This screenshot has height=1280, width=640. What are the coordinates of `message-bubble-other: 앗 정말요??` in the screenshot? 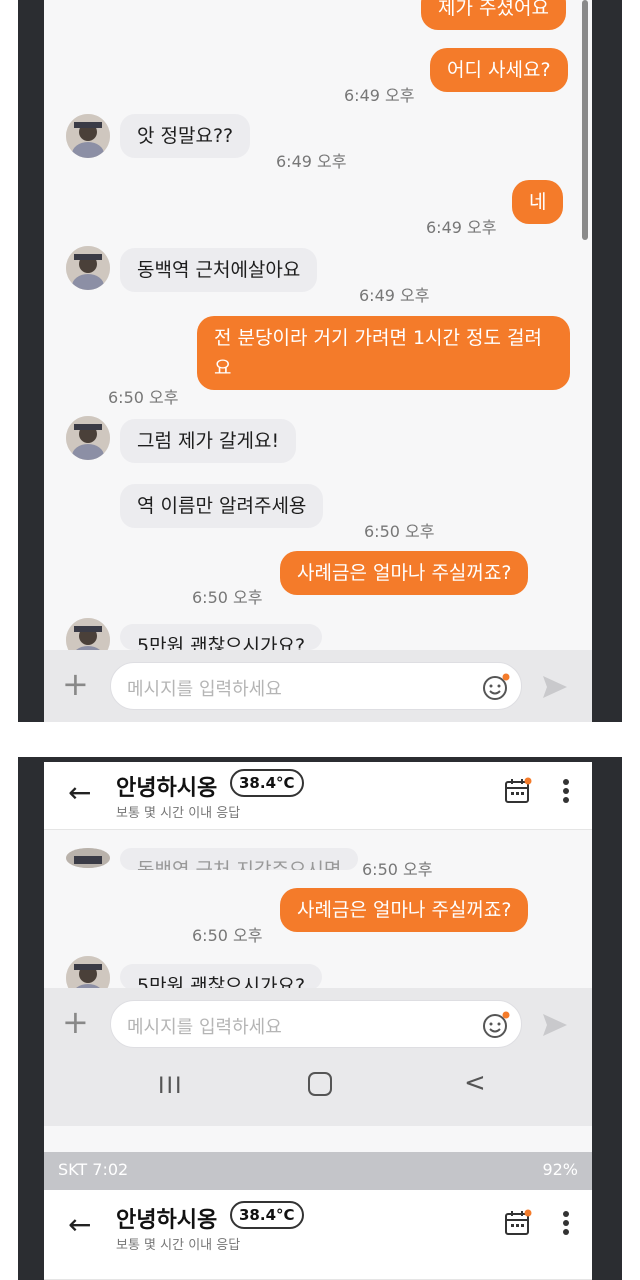 It's located at (185, 136).